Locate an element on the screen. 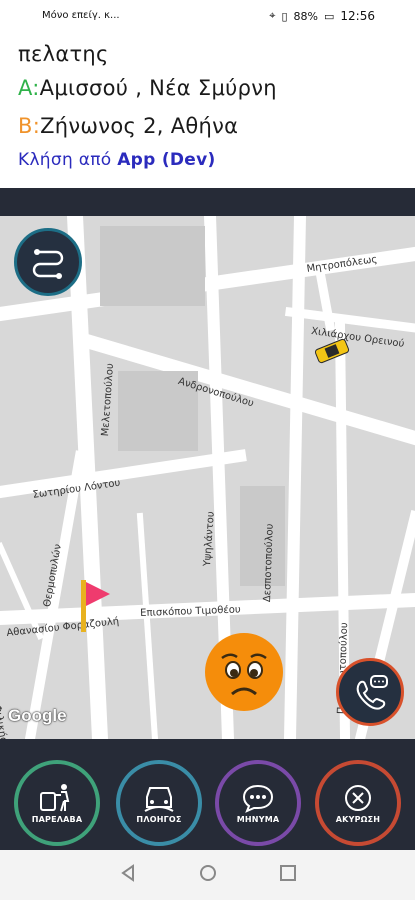 This screenshot has width=415, height=900. customer-name: πελατης is located at coordinates (63, 54).